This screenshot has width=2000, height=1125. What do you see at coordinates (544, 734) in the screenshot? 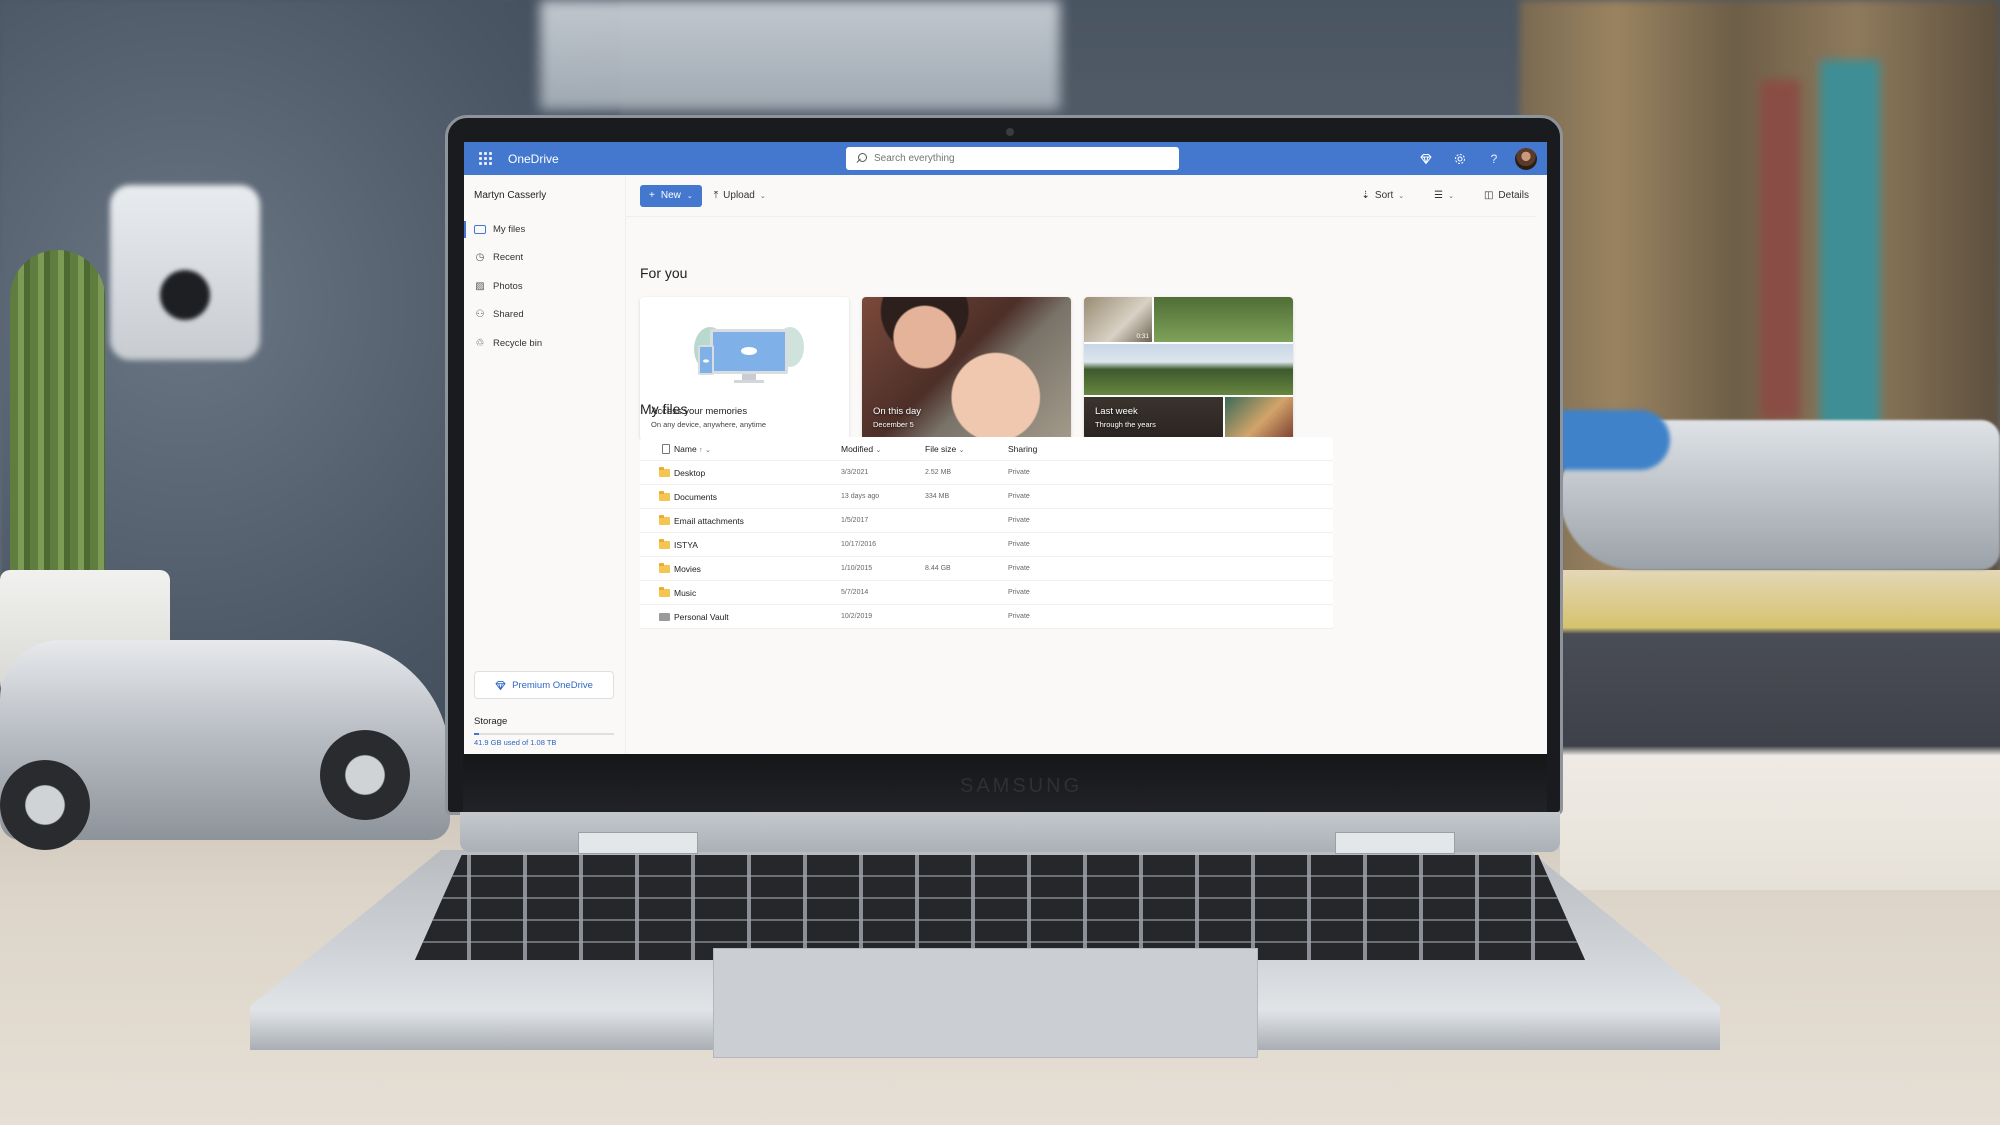
I see `storage-progress-bar` at bounding box center [544, 734].